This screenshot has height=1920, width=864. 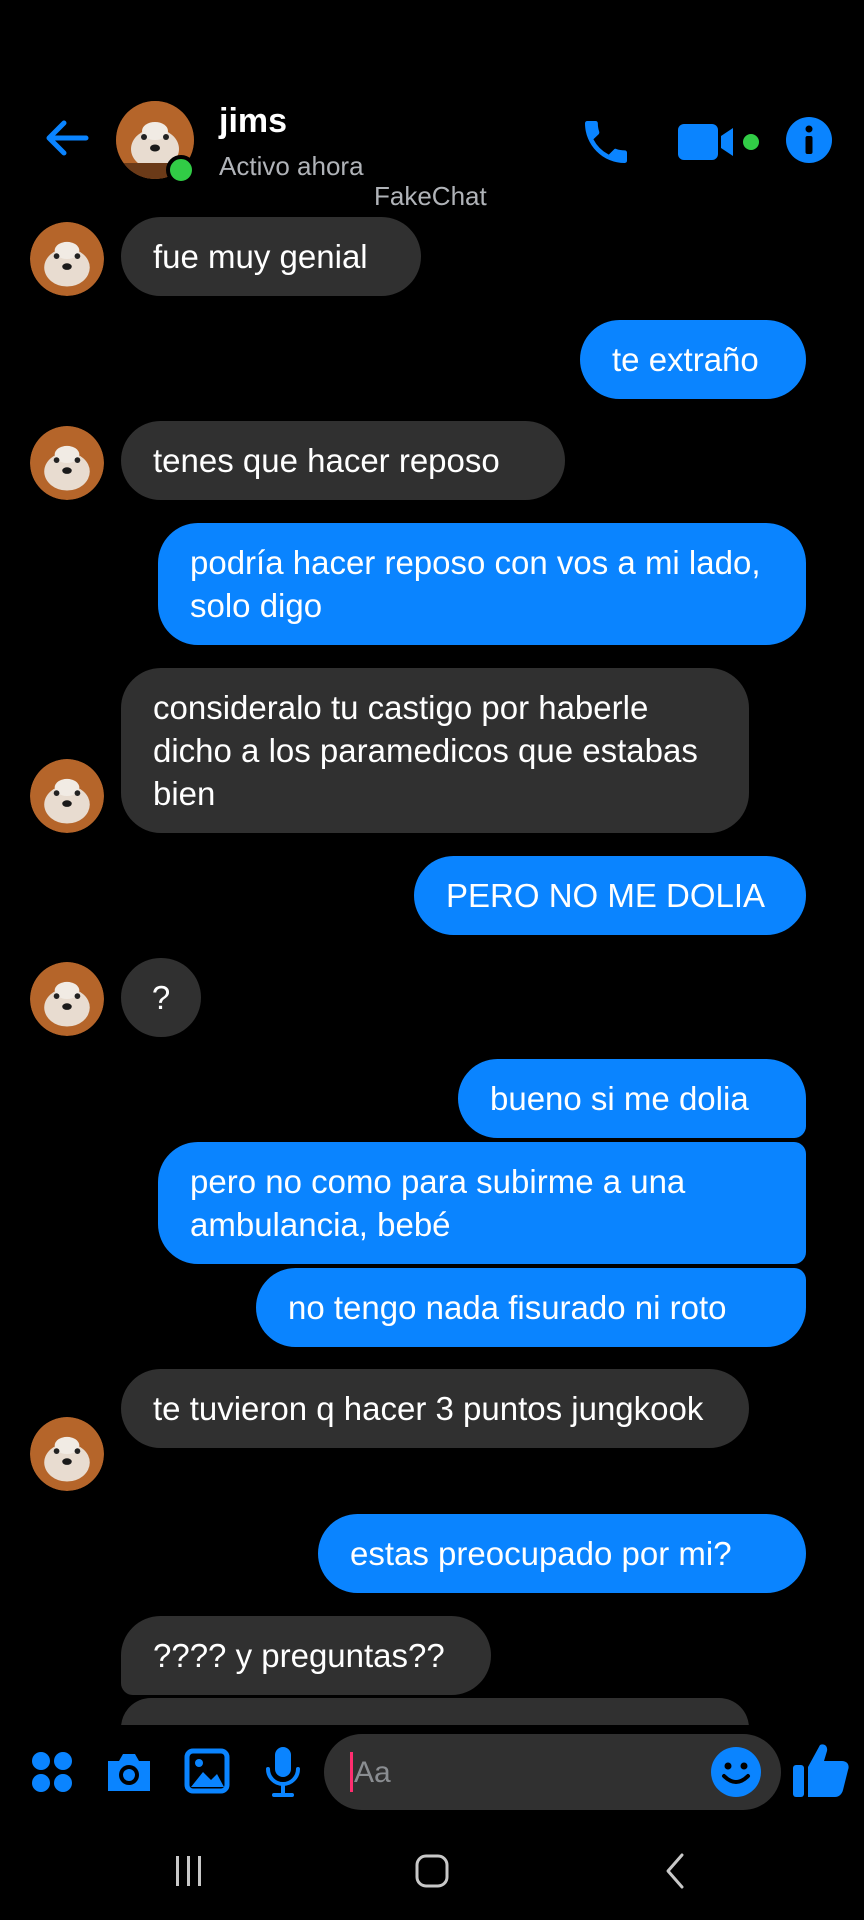 I want to click on recent-apps-icon, so click(x=188, y=1871).